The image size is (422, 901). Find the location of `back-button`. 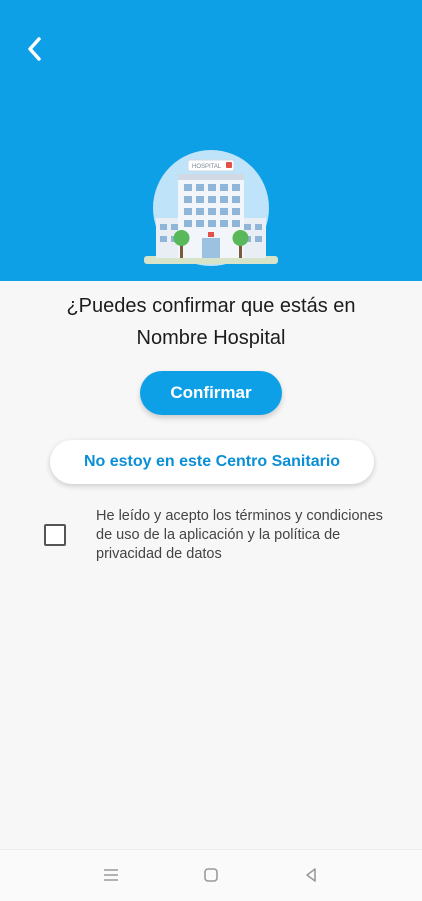

back-button is located at coordinates (35, 49).